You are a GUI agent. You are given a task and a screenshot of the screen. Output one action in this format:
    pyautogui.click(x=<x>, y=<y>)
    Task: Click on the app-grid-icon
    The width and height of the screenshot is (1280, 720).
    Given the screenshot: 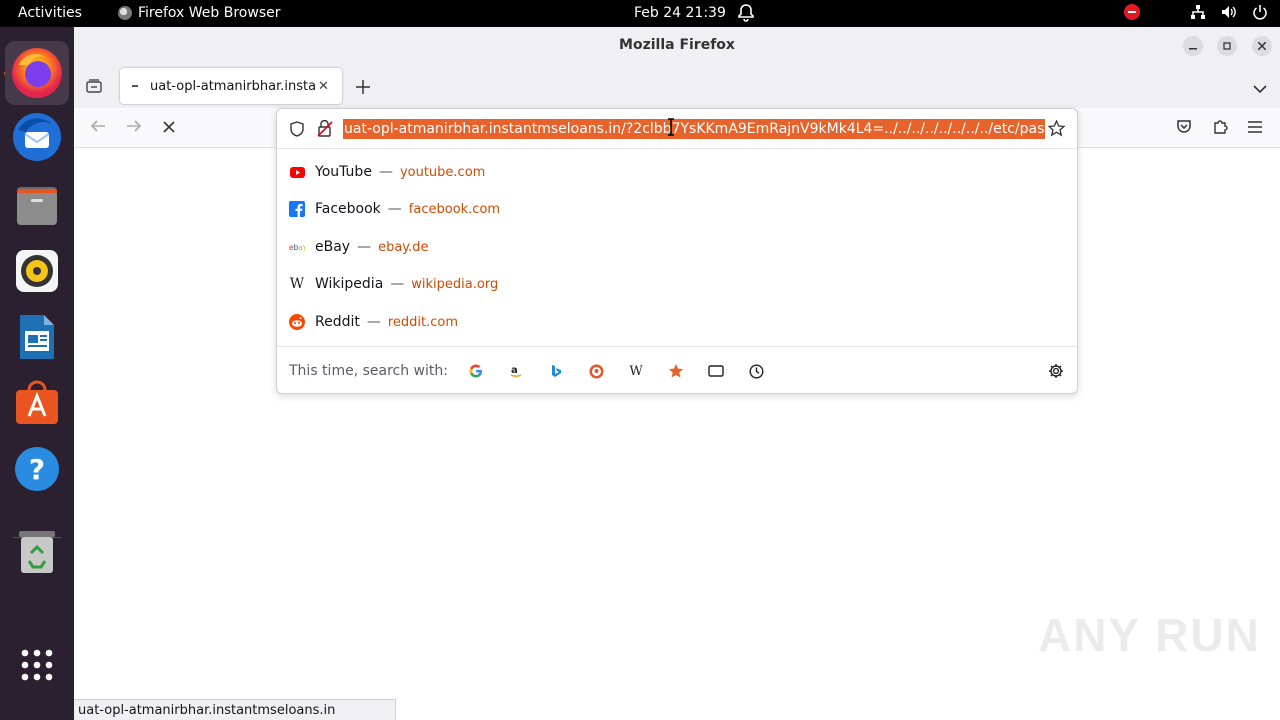 What is the action you would take?
    pyautogui.click(x=37, y=665)
    